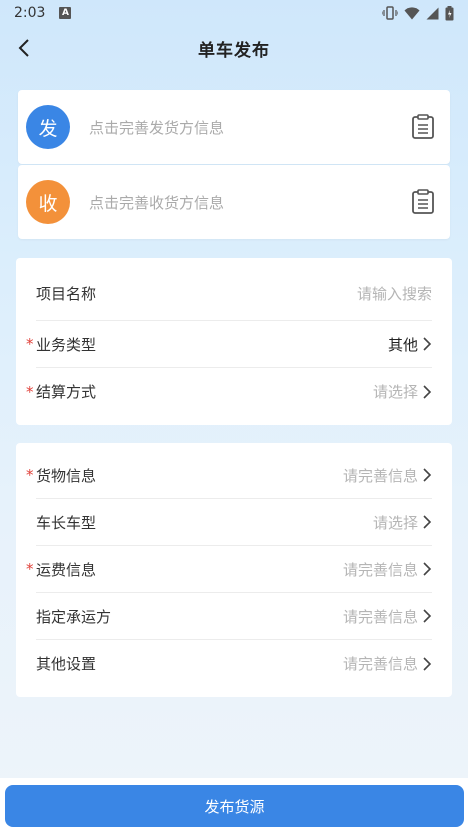 Image resolution: width=468 pixels, height=832 pixels. What do you see at coordinates (65, 13) in the screenshot?
I see `notification-icon: A` at bounding box center [65, 13].